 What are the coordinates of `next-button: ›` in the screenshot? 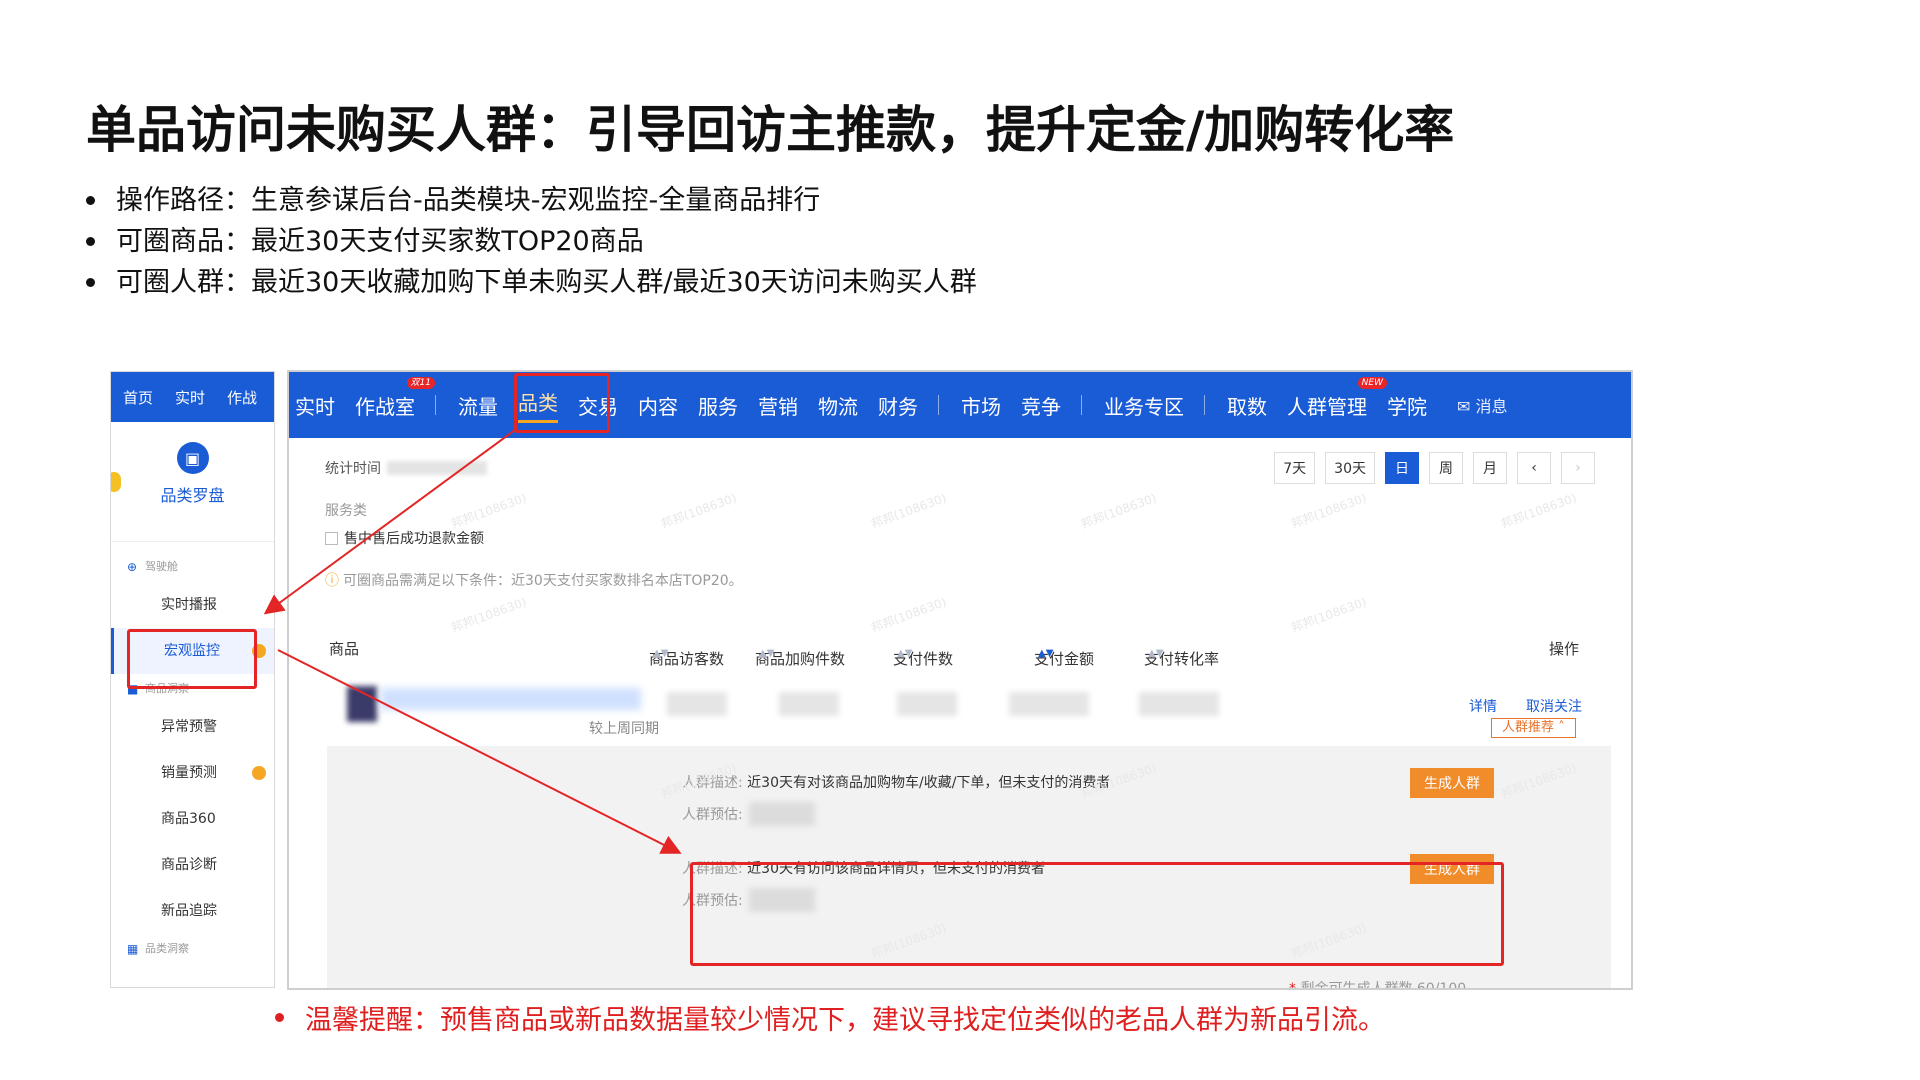 It's located at (1578, 468).